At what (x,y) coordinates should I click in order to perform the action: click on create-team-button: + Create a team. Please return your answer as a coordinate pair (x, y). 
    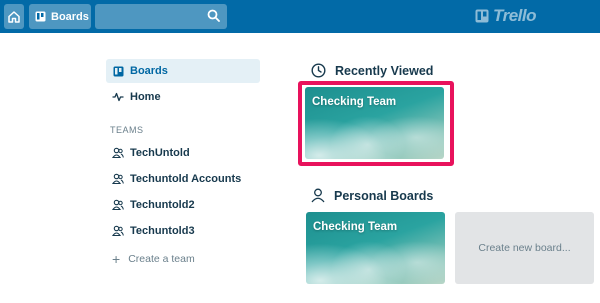
    Looking at the image, I should click on (153, 259).